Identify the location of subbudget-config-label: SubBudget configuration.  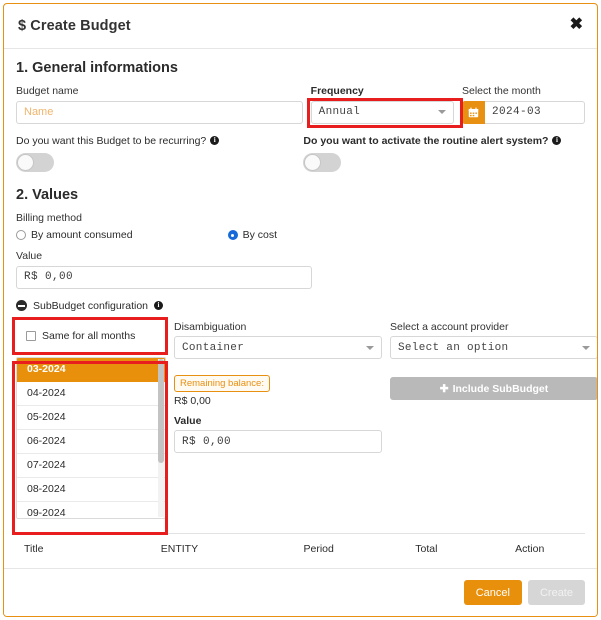
(91, 305).